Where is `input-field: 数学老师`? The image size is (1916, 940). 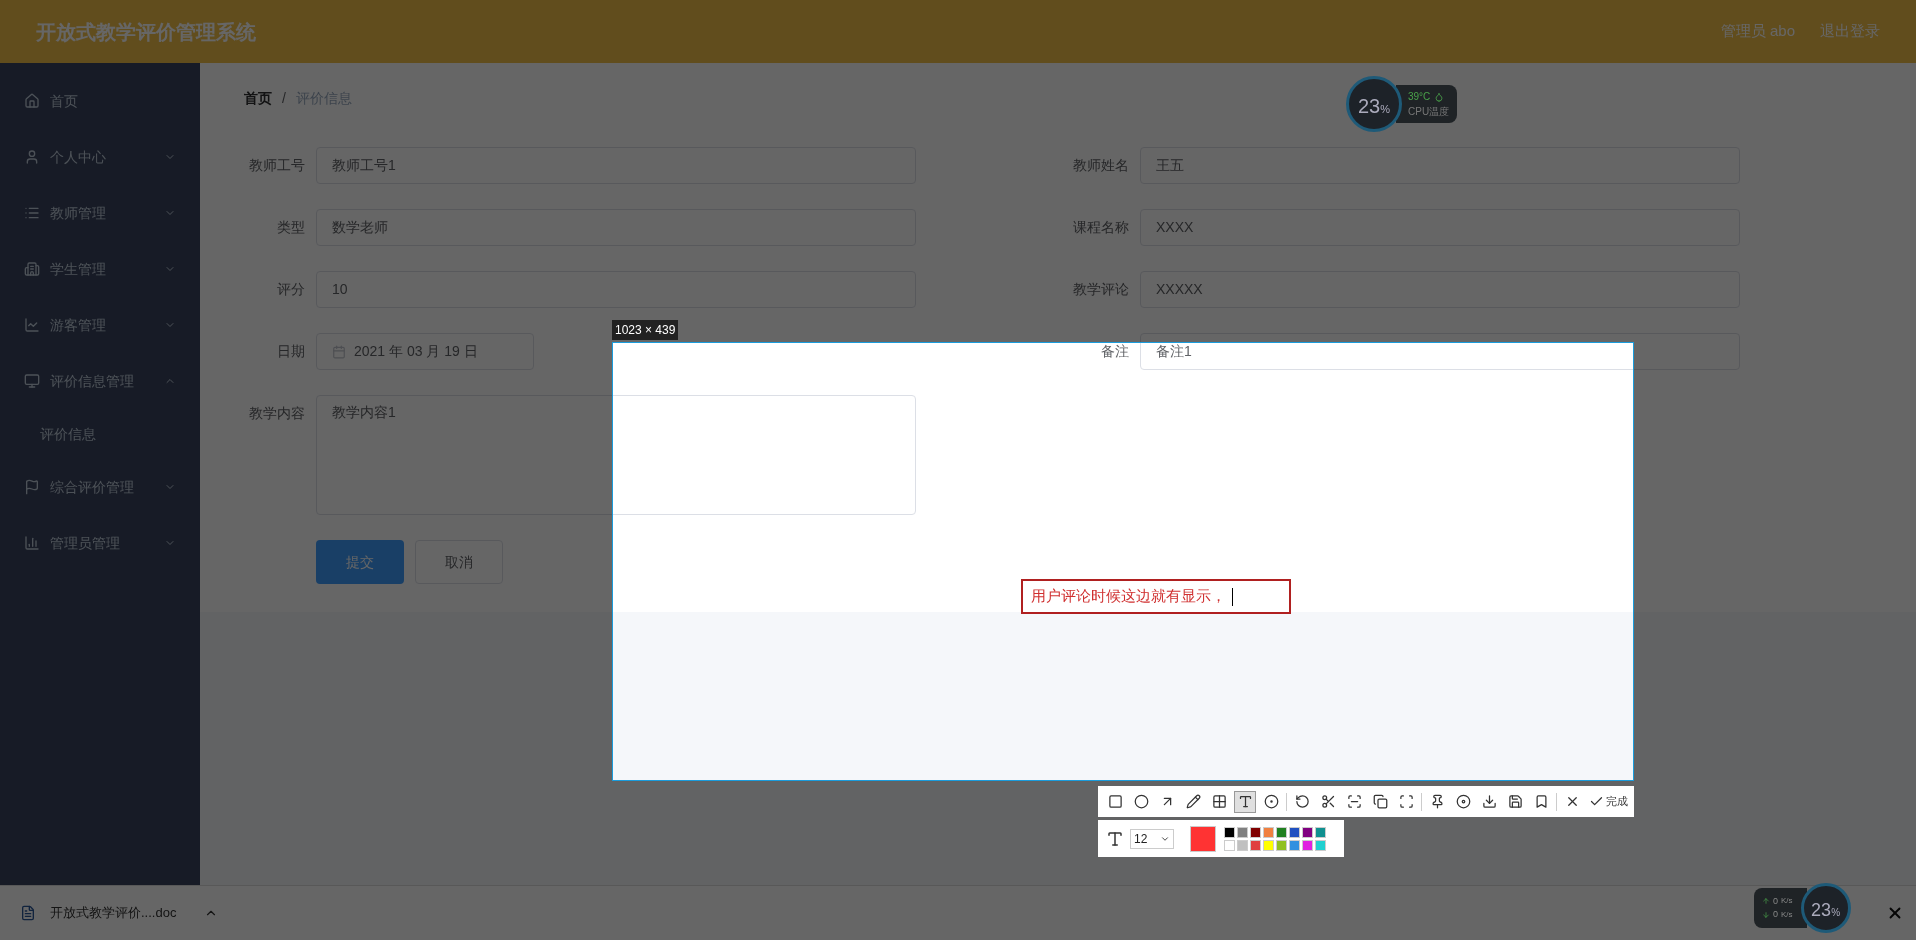 input-field: 数学老师 is located at coordinates (616, 227).